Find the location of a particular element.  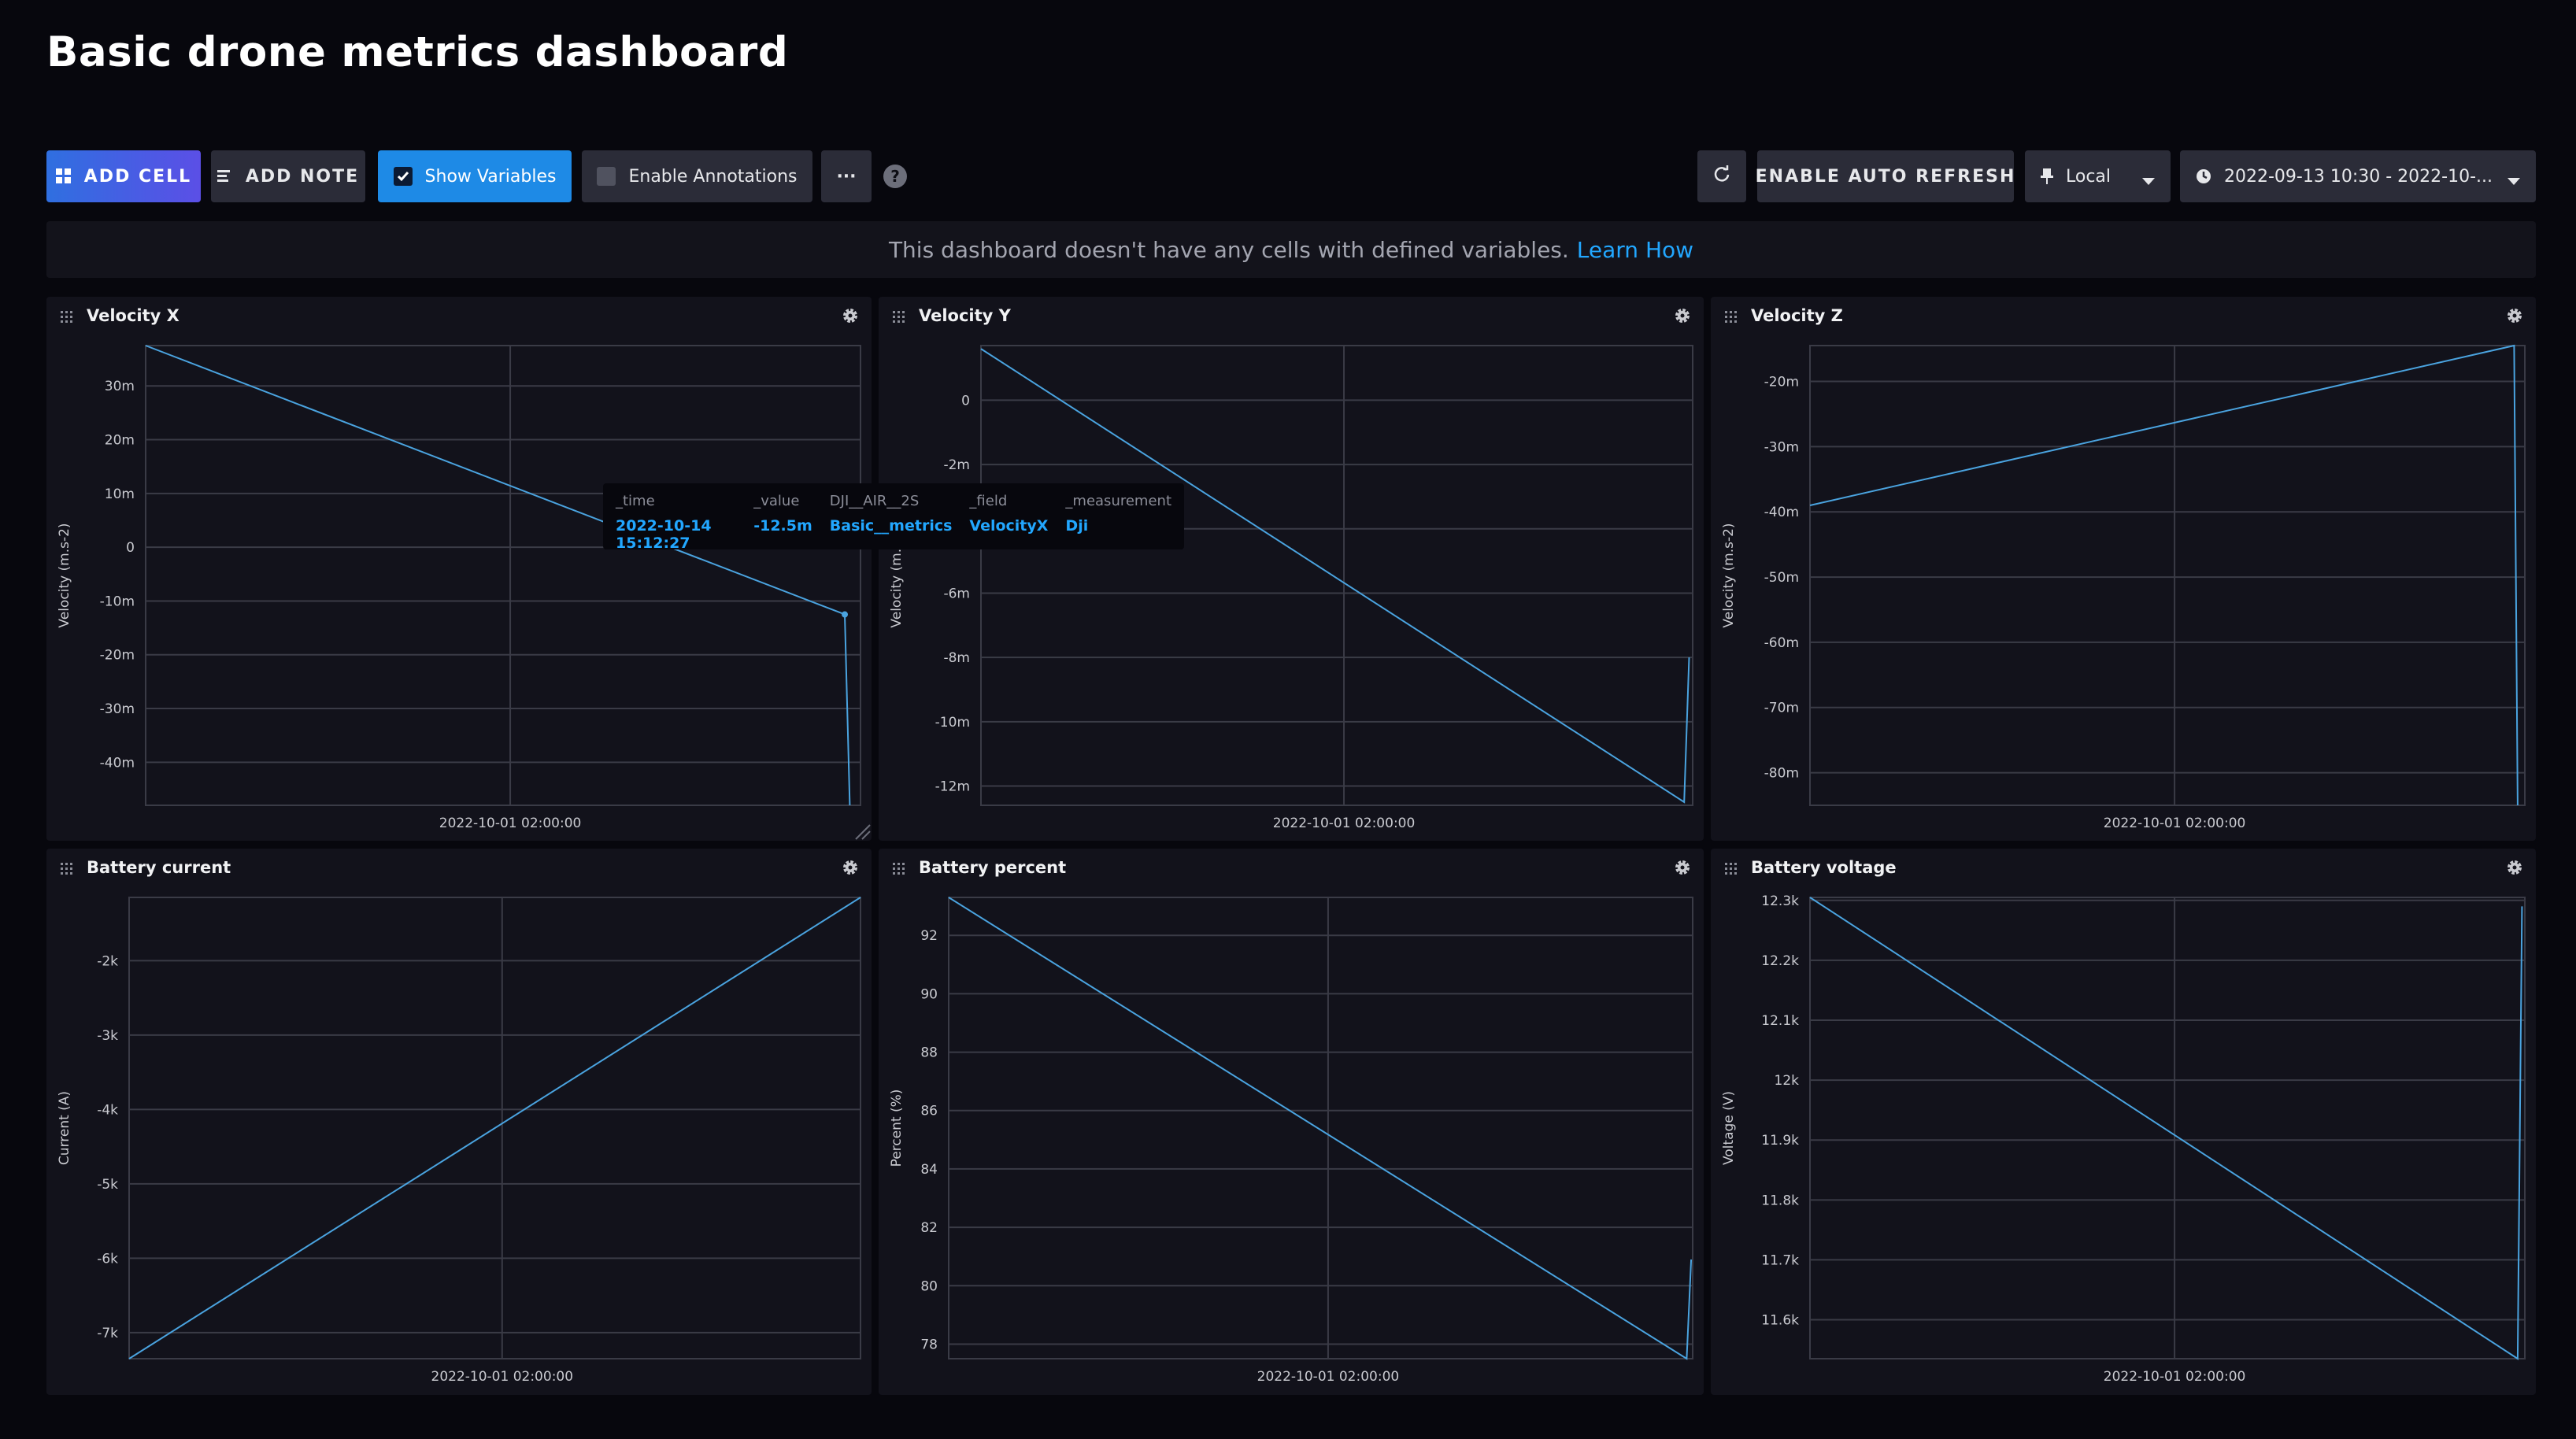

show-variables-label: Show Variables is located at coordinates (490, 177).